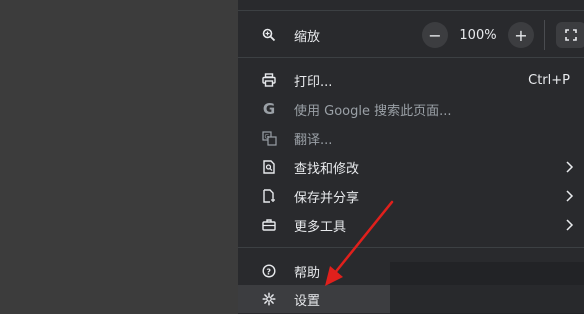  I want to click on menu-item-label: 设置, so click(307, 301).